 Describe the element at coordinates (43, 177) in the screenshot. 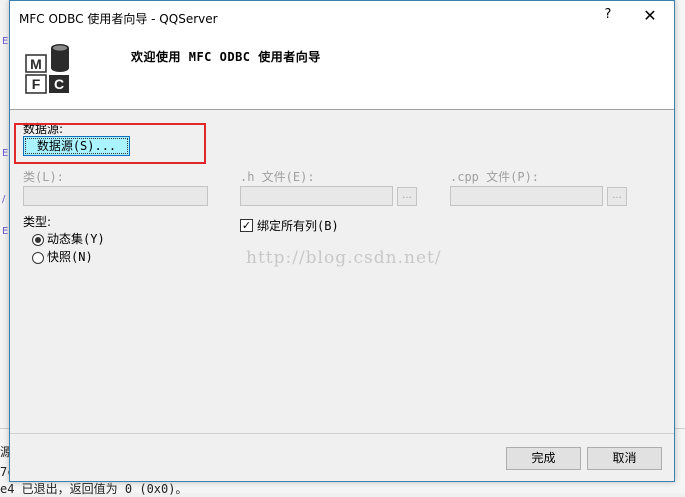

I see `class-label: 类(L):` at that location.